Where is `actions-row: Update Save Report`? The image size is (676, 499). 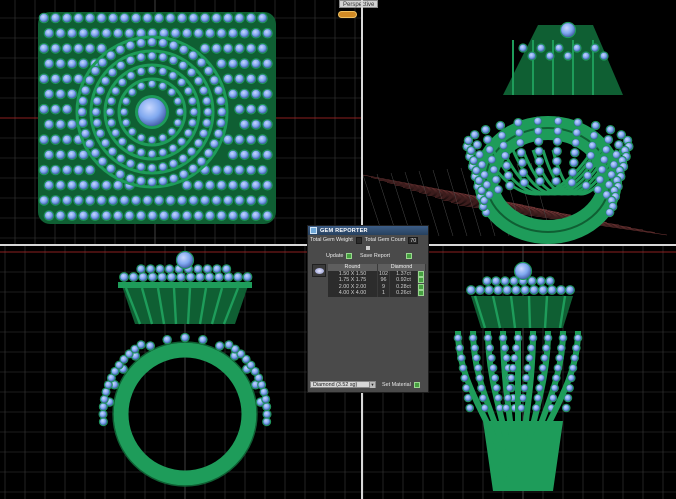 actions-row: Update Save Report is located at coordinates (368, 256).